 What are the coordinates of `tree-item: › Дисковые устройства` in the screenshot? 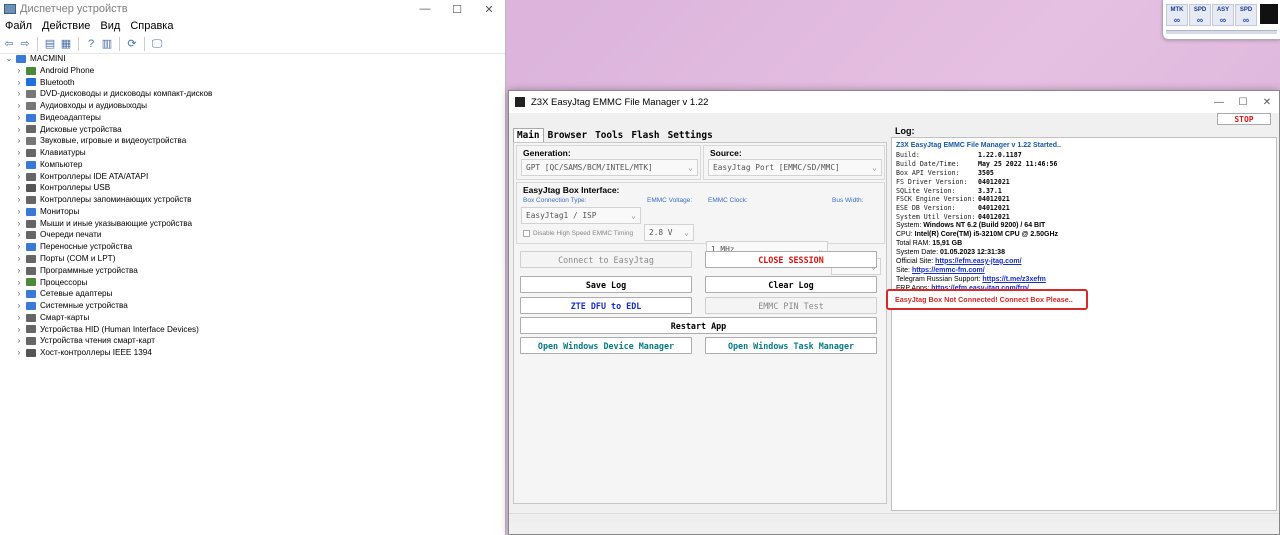 It's located at (252, 130).